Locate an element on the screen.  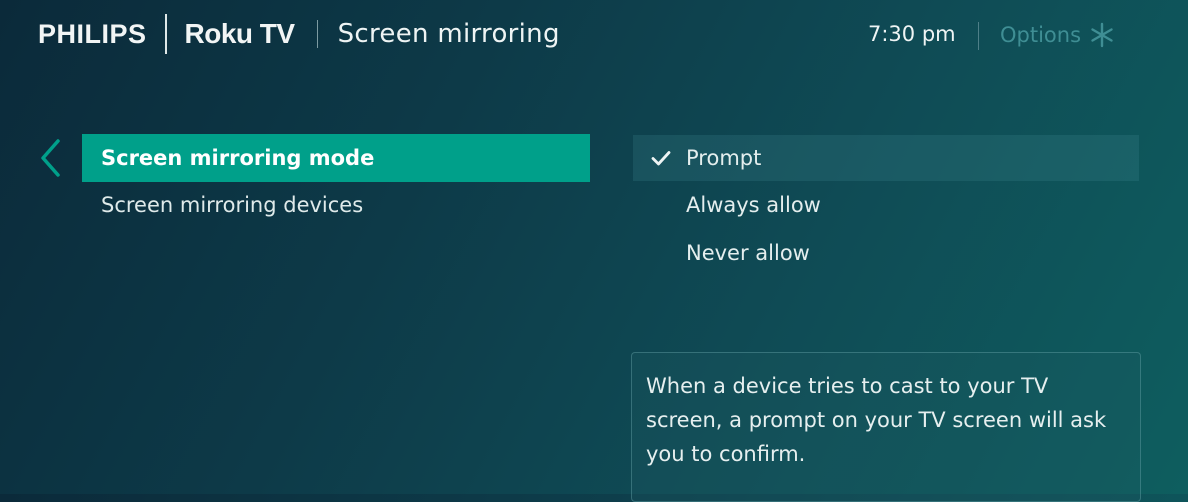
menu-item-screen-mirroring-devices: Screen mirroring devices is located at coordinates (336, 205).